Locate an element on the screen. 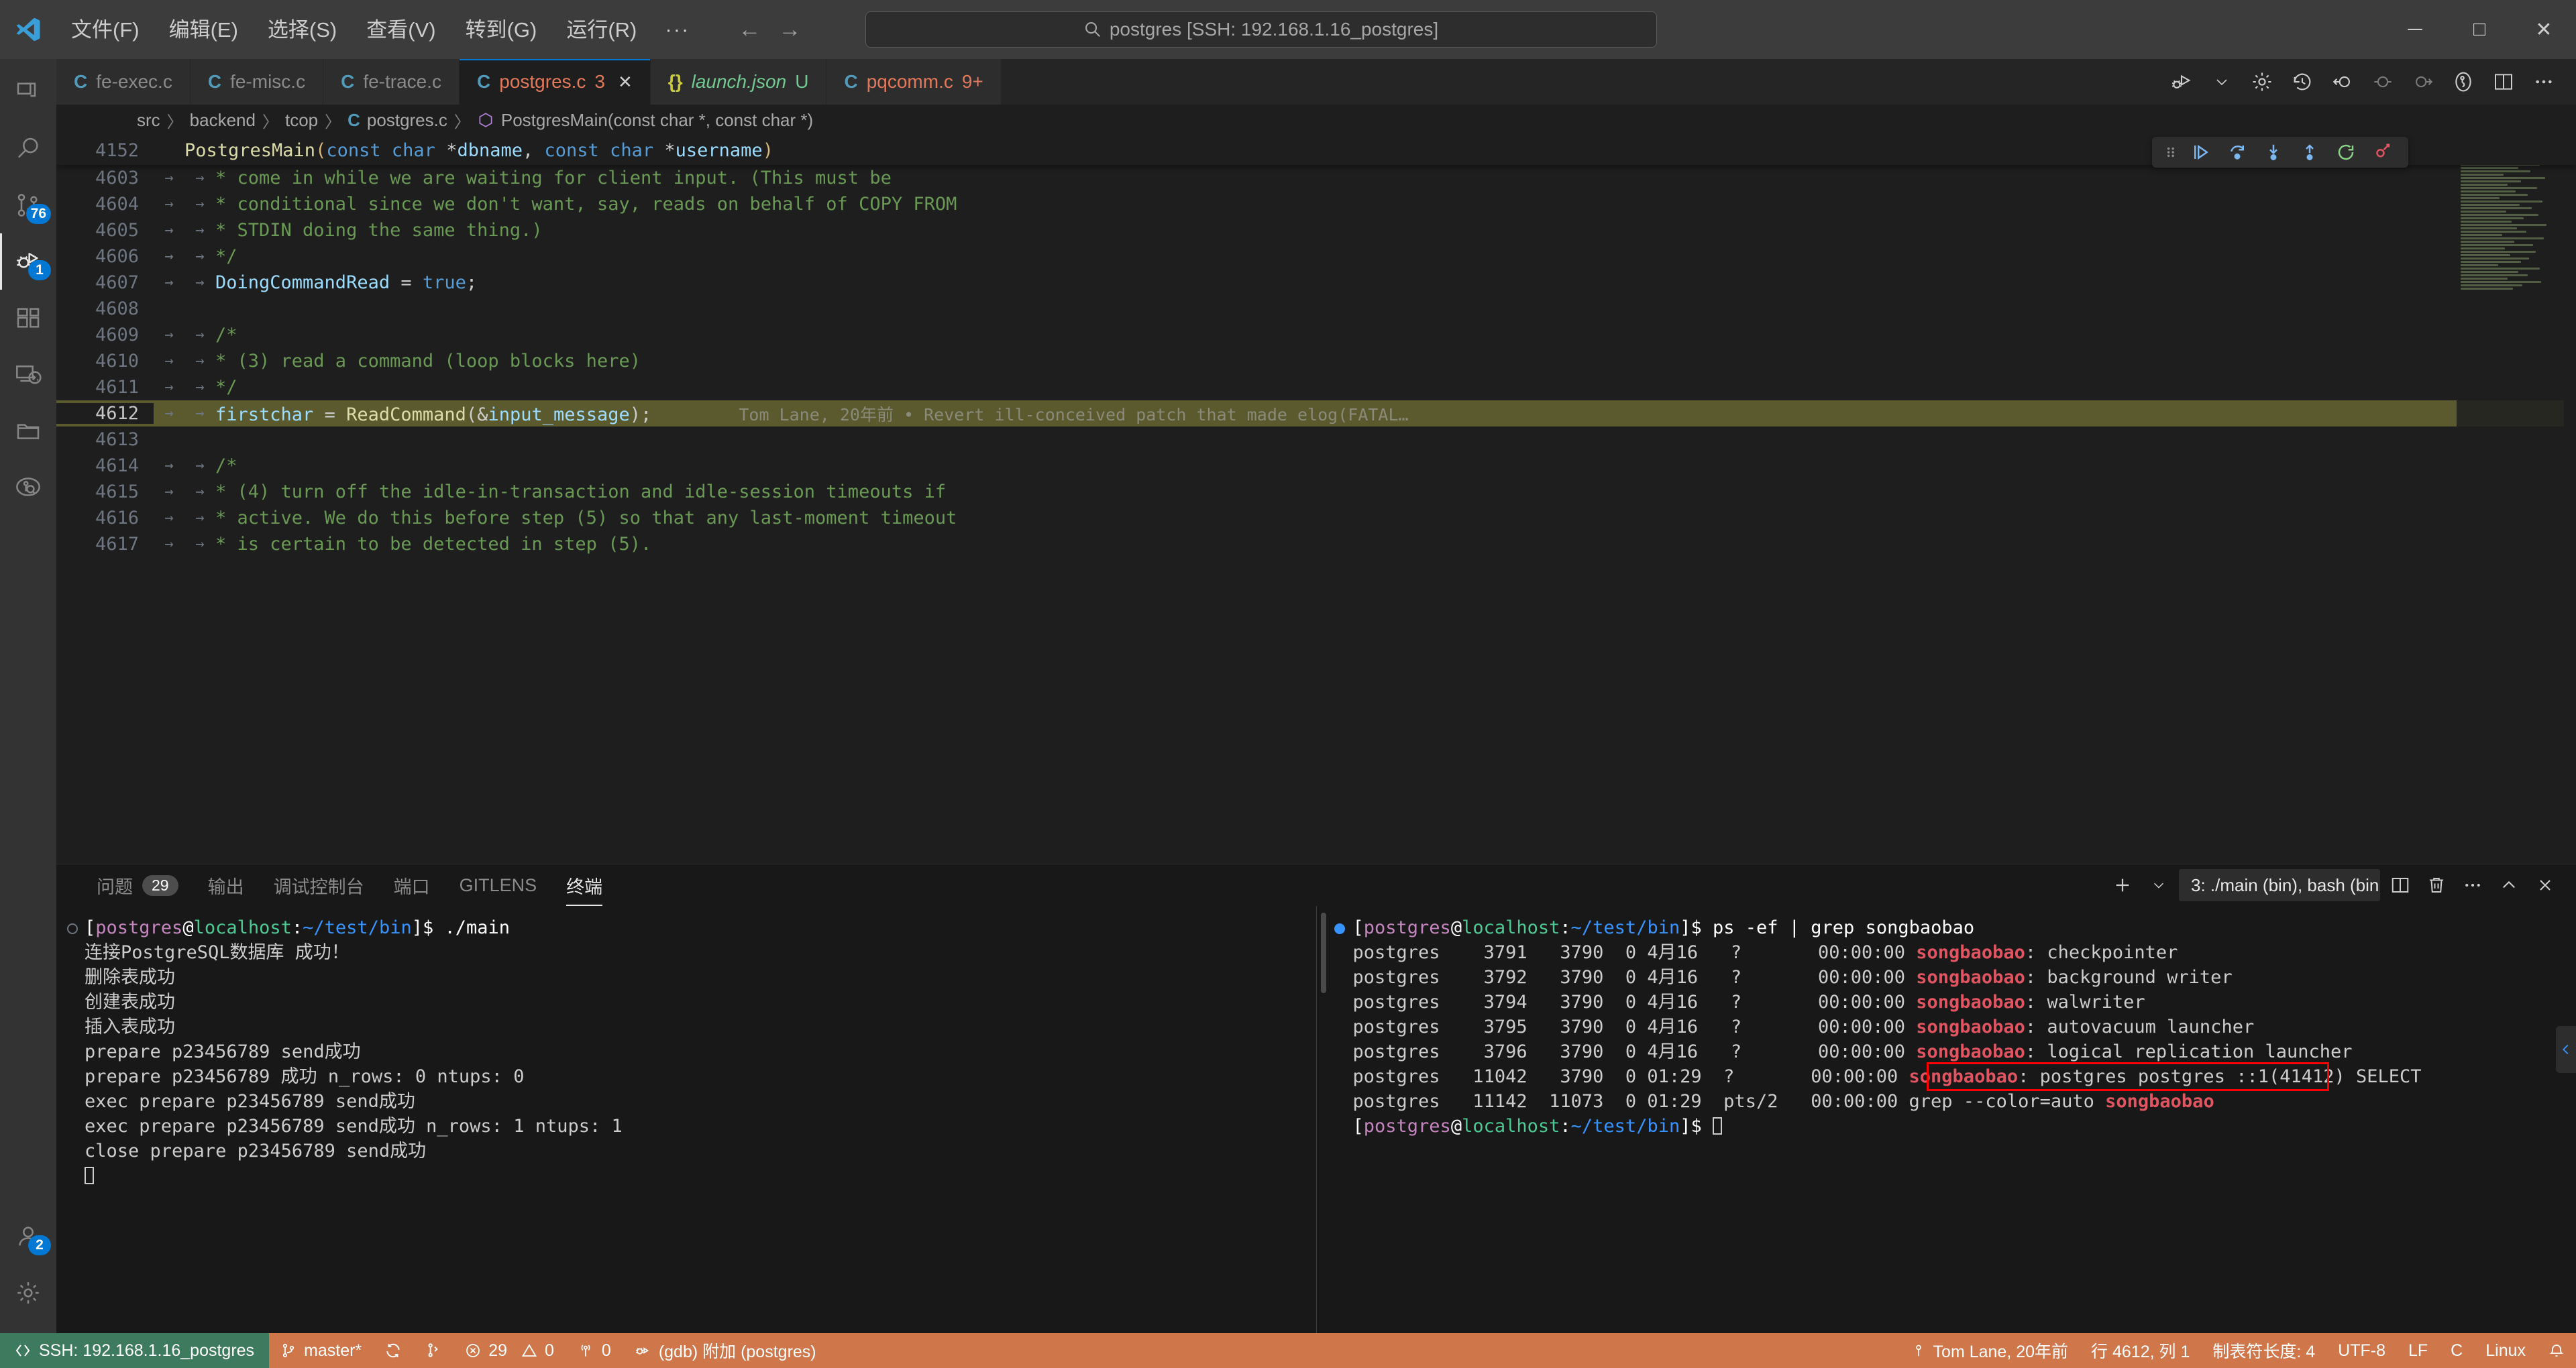 The width and height of the screenshot is (2576, 1368). terminal-selector: 3: ./main (bin), bash (bin is located at coordinates (2279, 885).